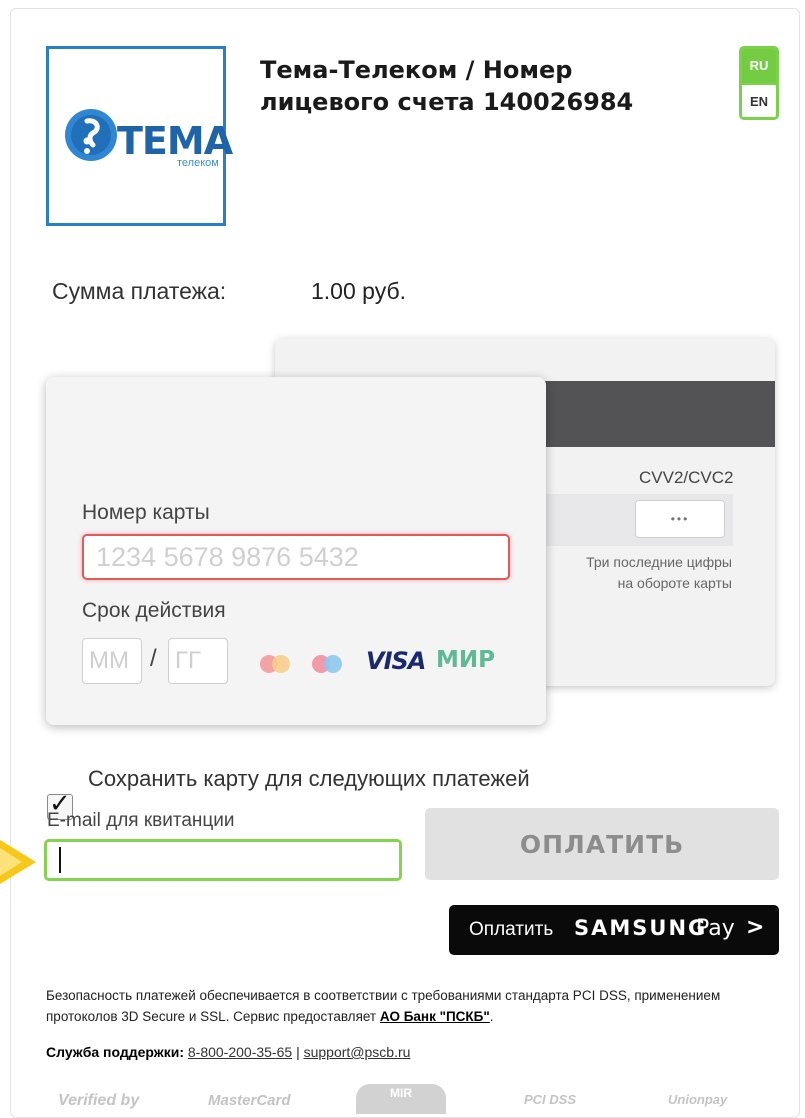 This screenshot has width=805, height=1118. What do you see at coordinates (641, 928) in the screenshot?
I see `samsung-brand: SAMSUNG` at bounding box center [641, 928].